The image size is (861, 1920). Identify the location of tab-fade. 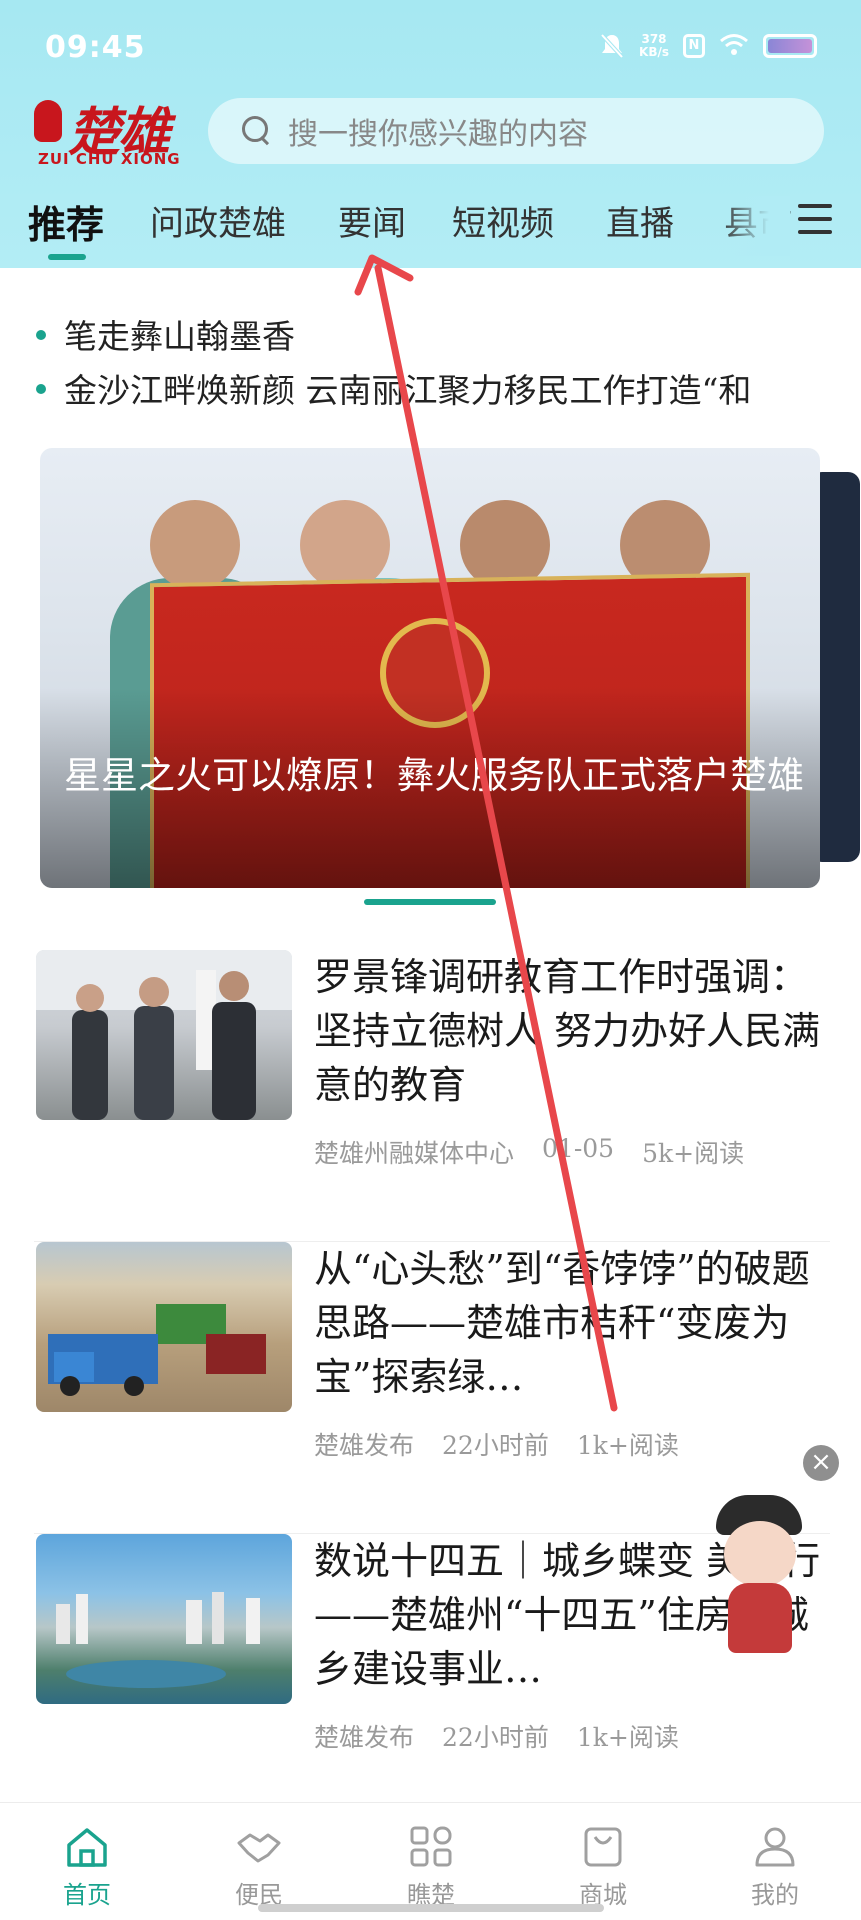
(755, 226).